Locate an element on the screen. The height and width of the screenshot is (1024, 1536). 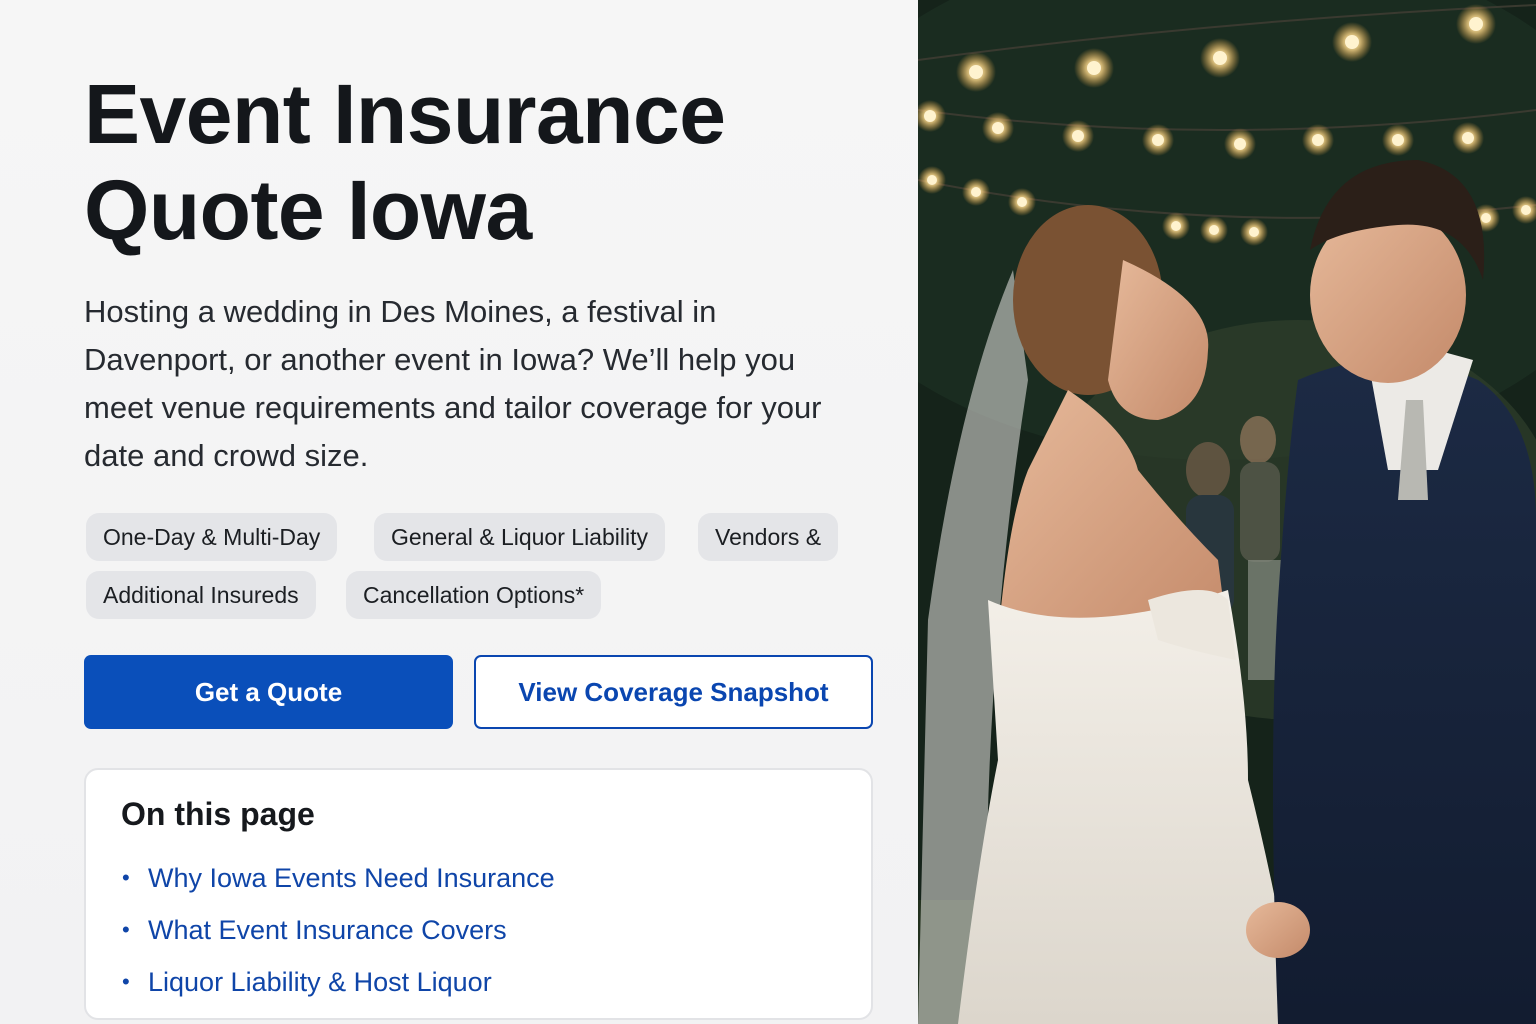
toc-link-what-covers: • What Event Insurance Covers is located at coordinates (338, 930).